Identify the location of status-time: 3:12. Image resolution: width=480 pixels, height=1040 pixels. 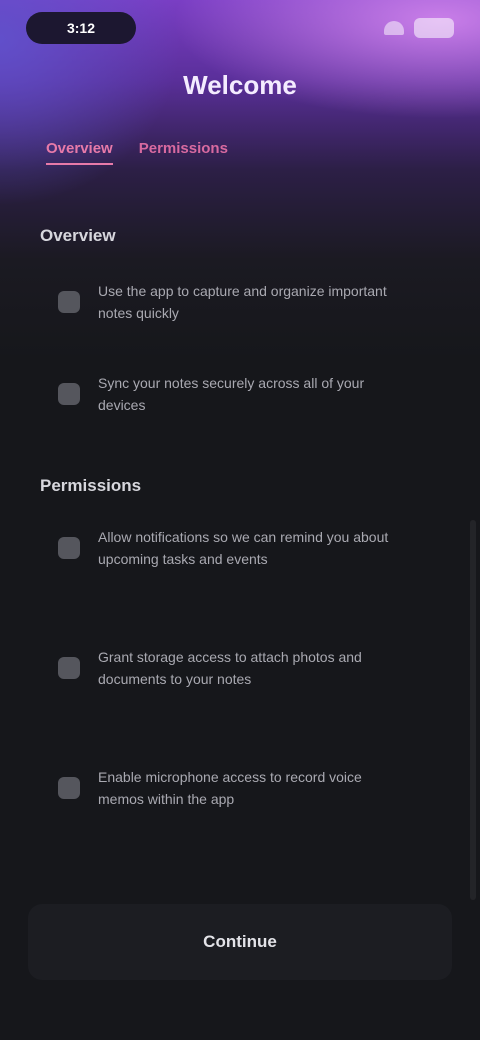
(81, 28).